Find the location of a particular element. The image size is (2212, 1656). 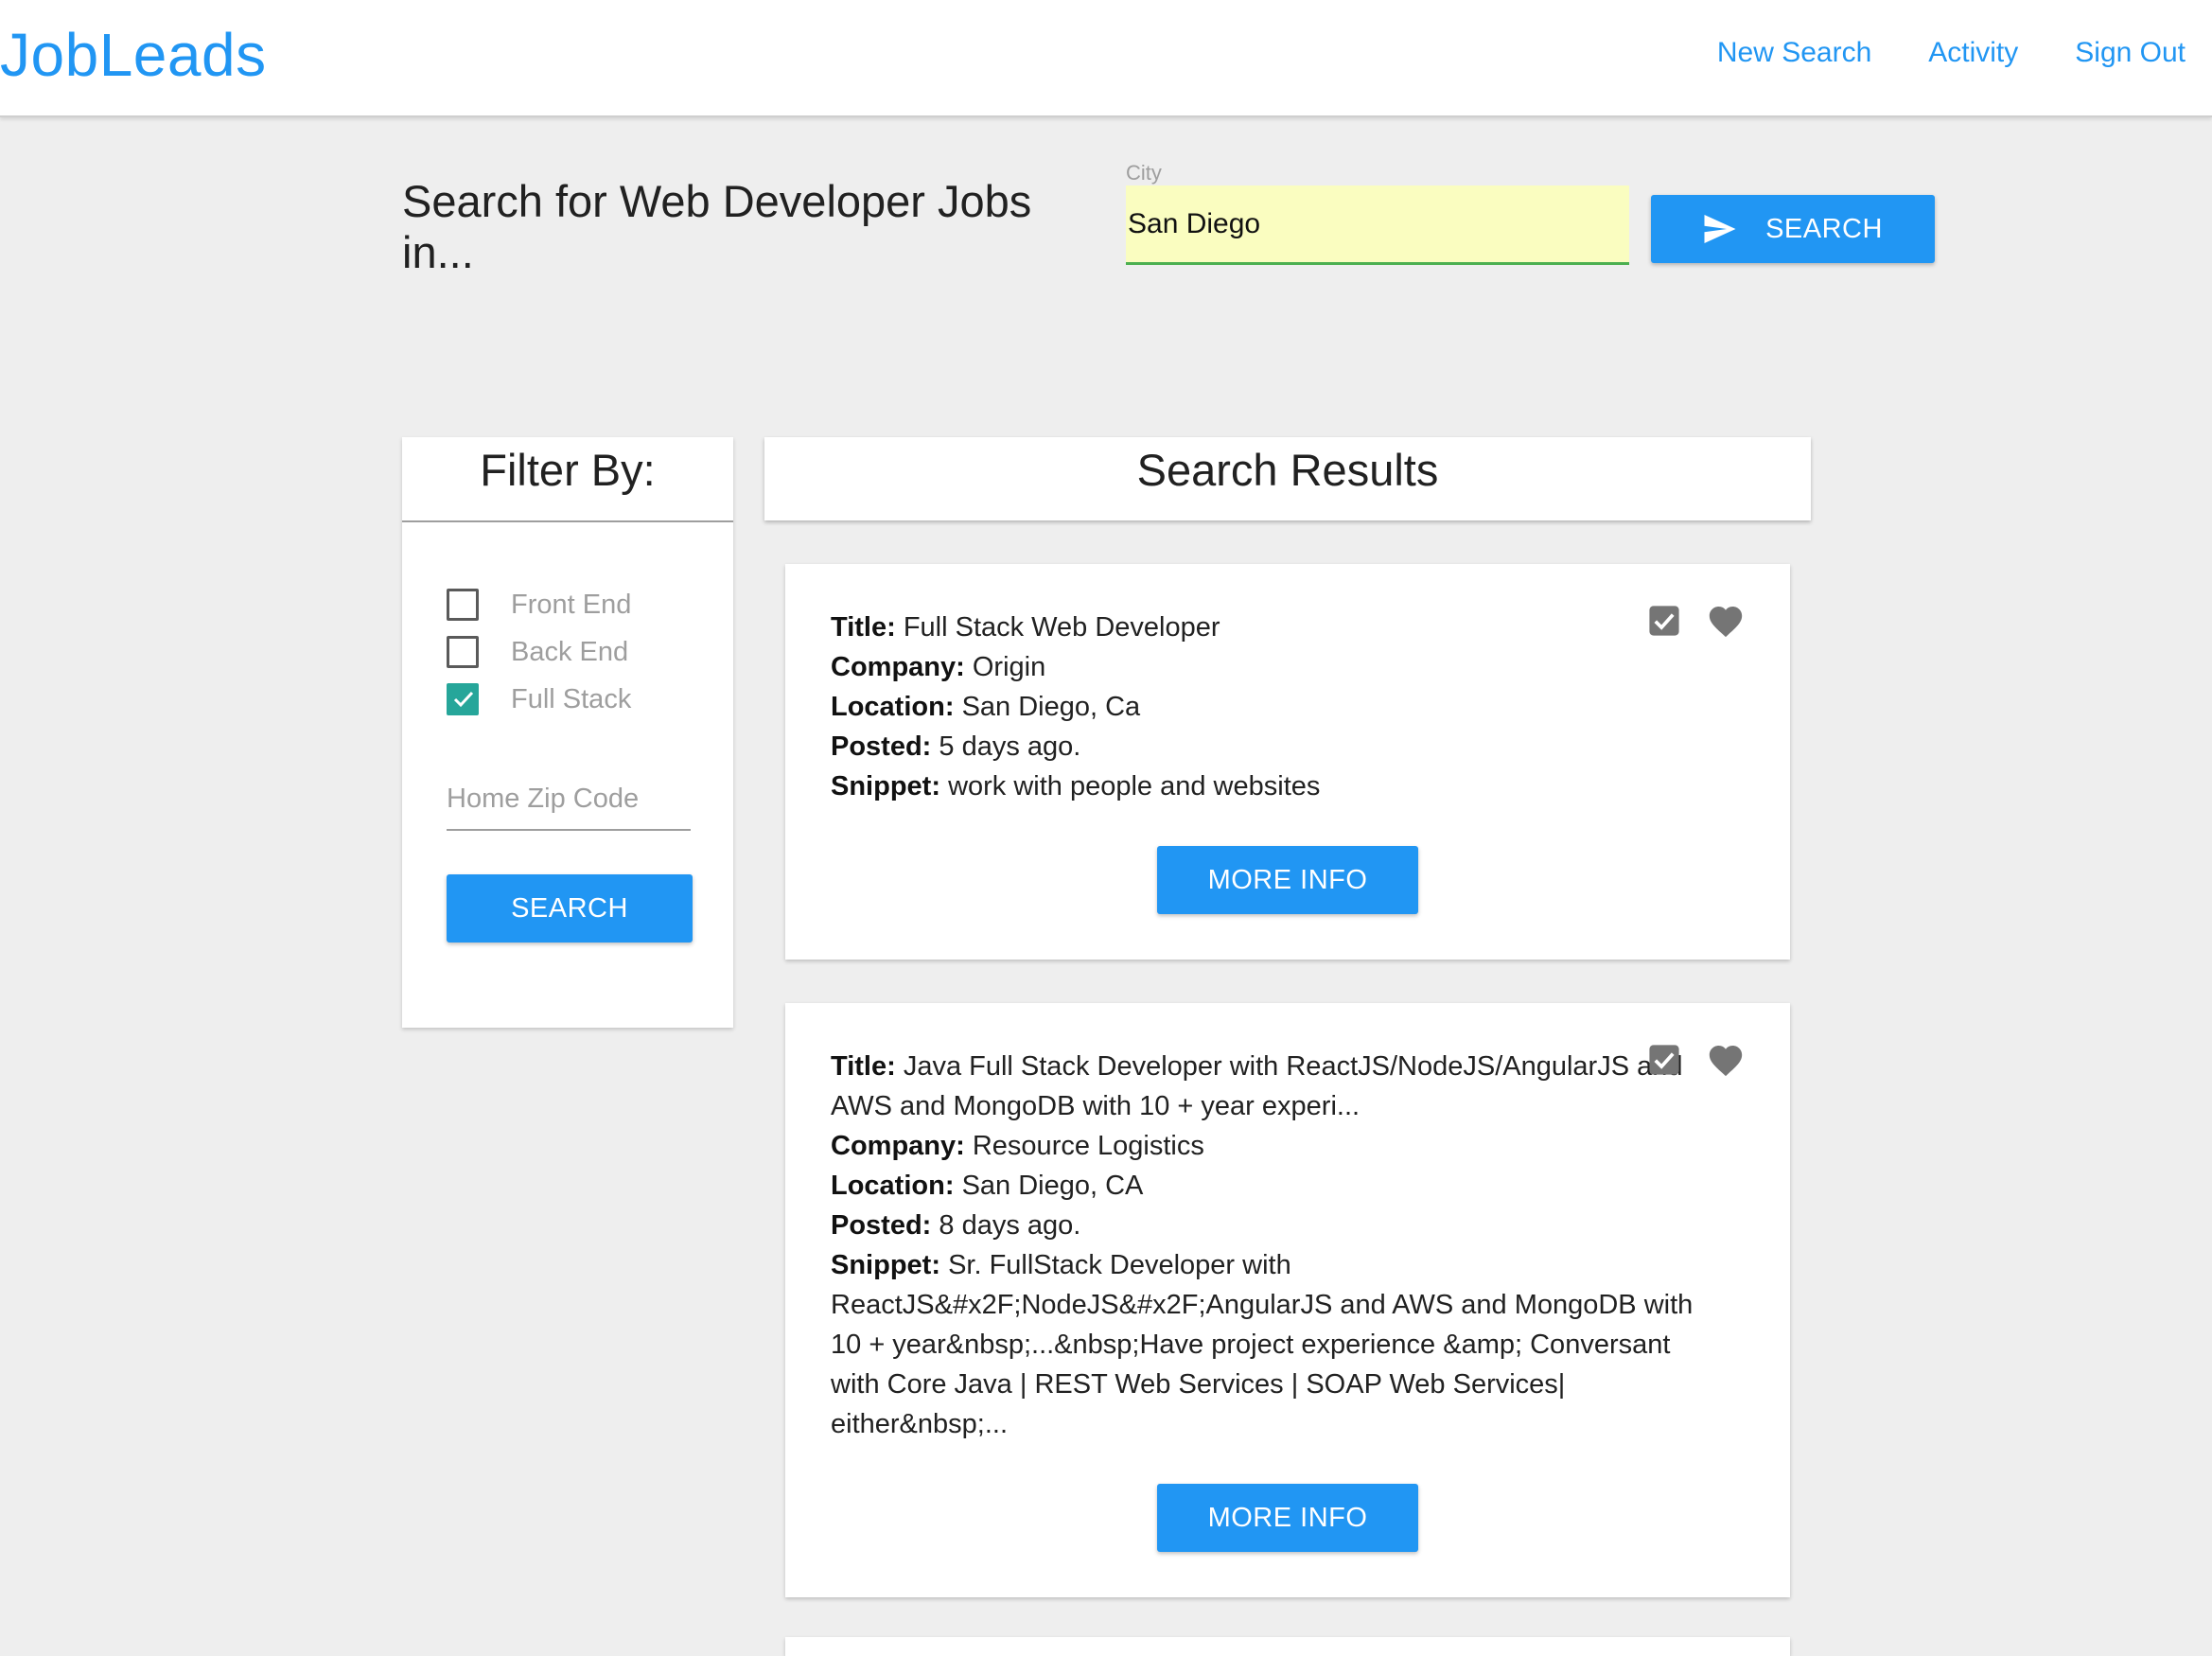

job-company-row: Company: Origin is located at coordinates (1257, 667).